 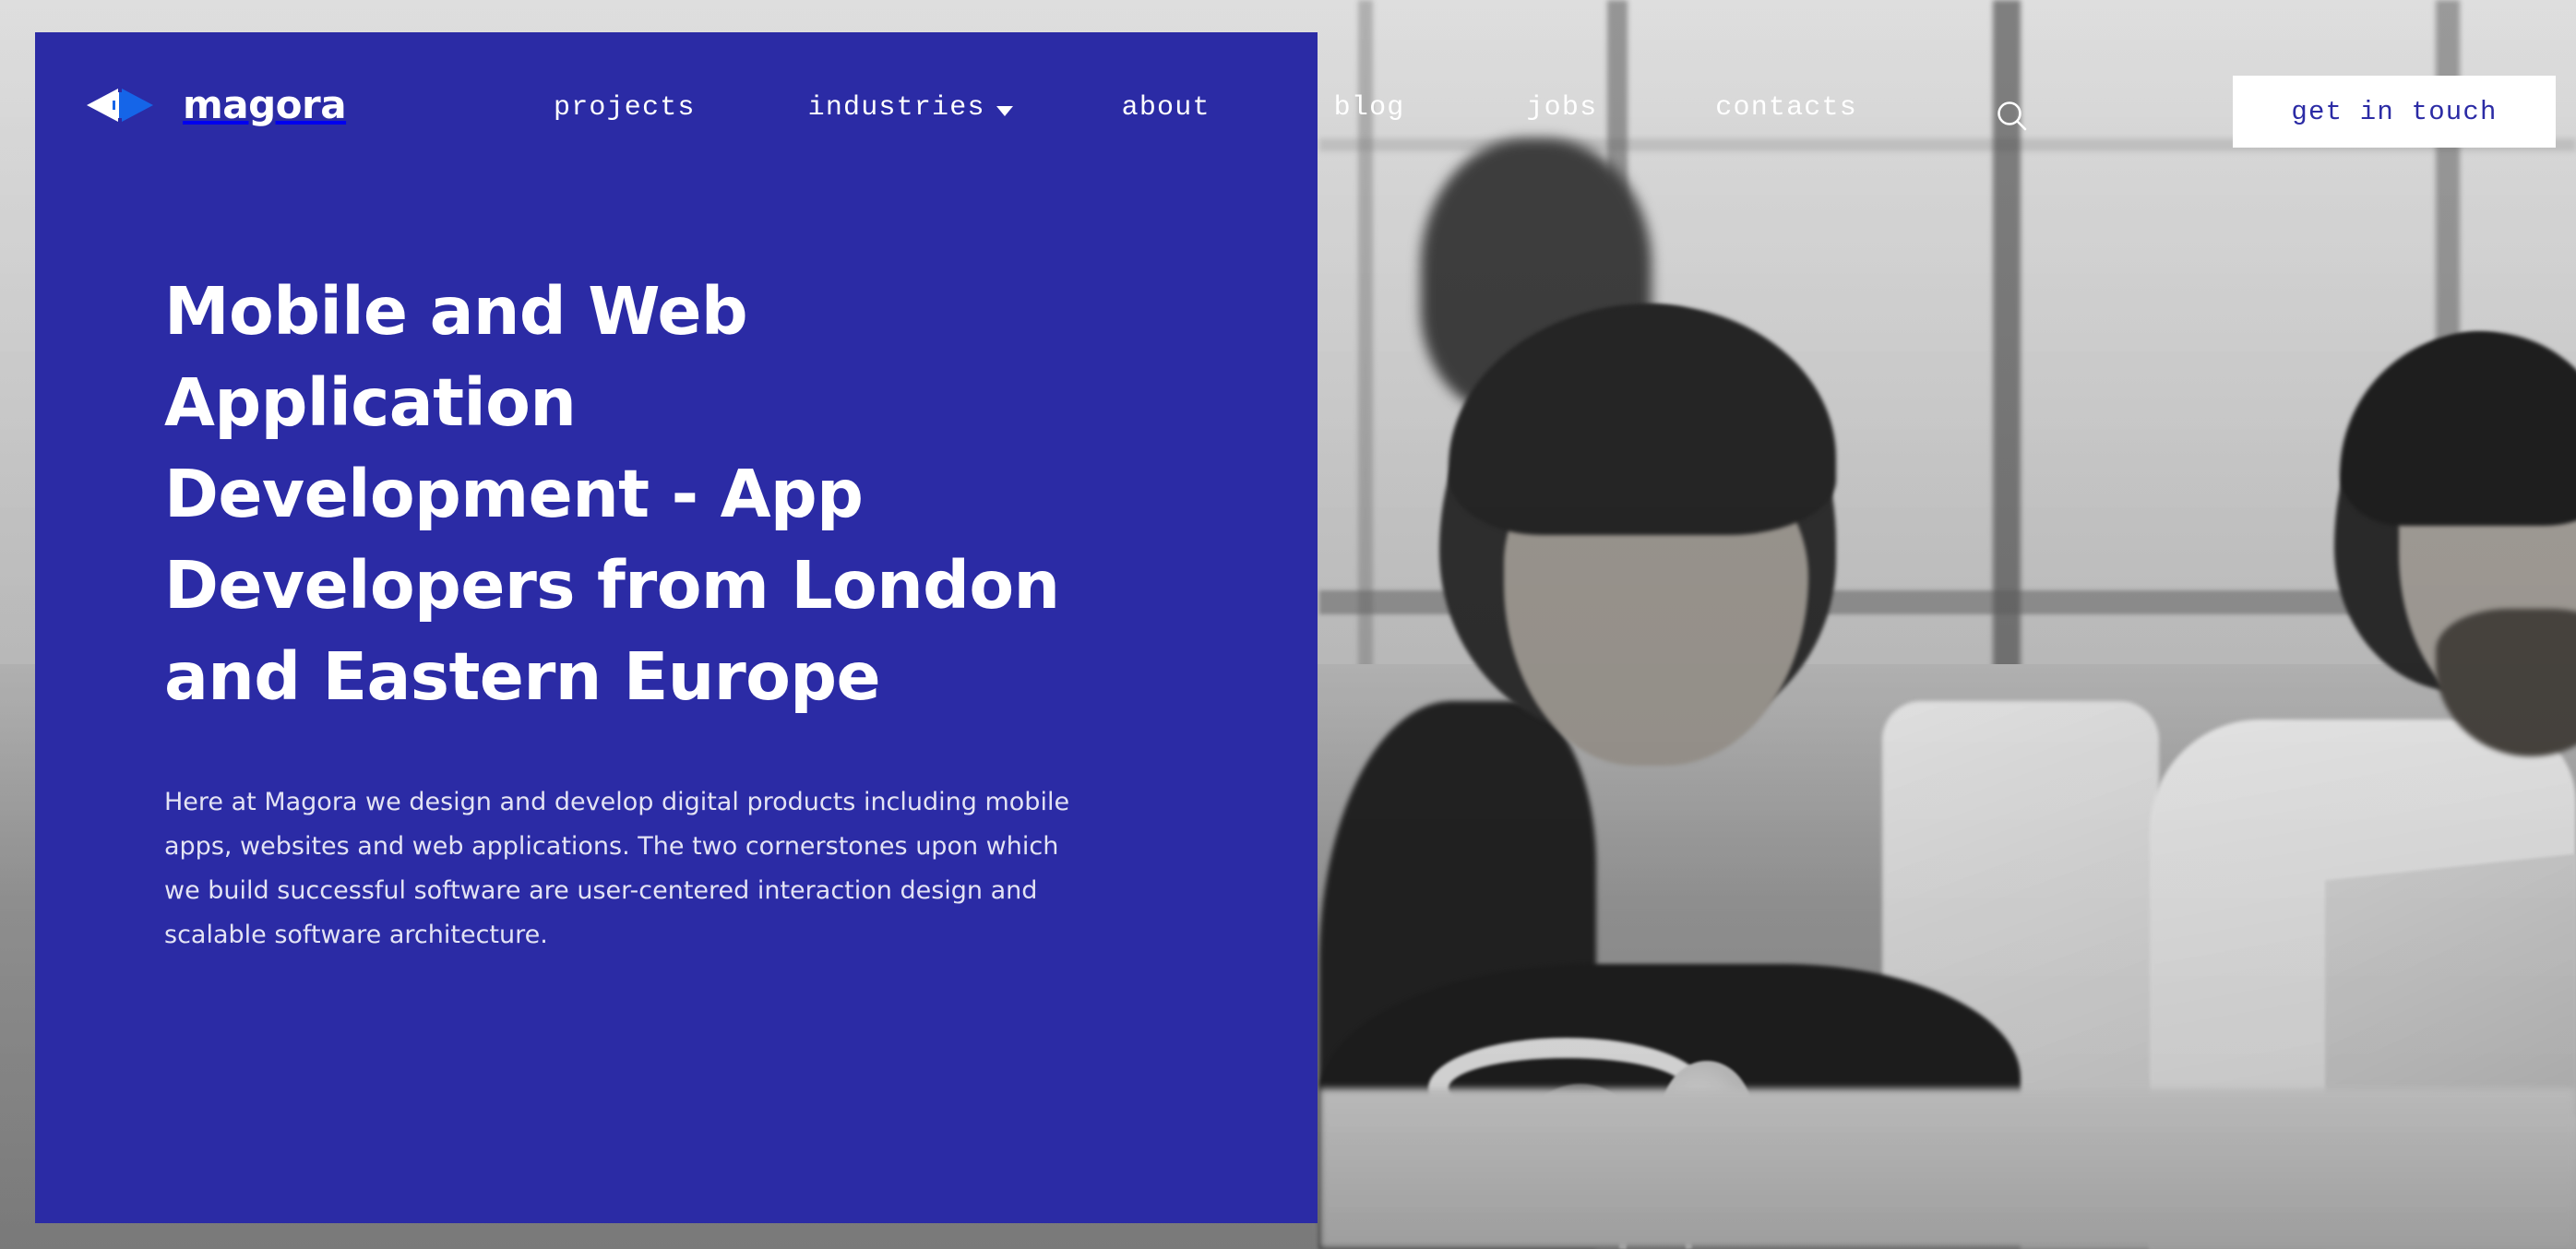 What do you see at coordinates (1005, 111) in the screenshot?
I see `chevron-down-icon` at bounding box center [1005, 111].